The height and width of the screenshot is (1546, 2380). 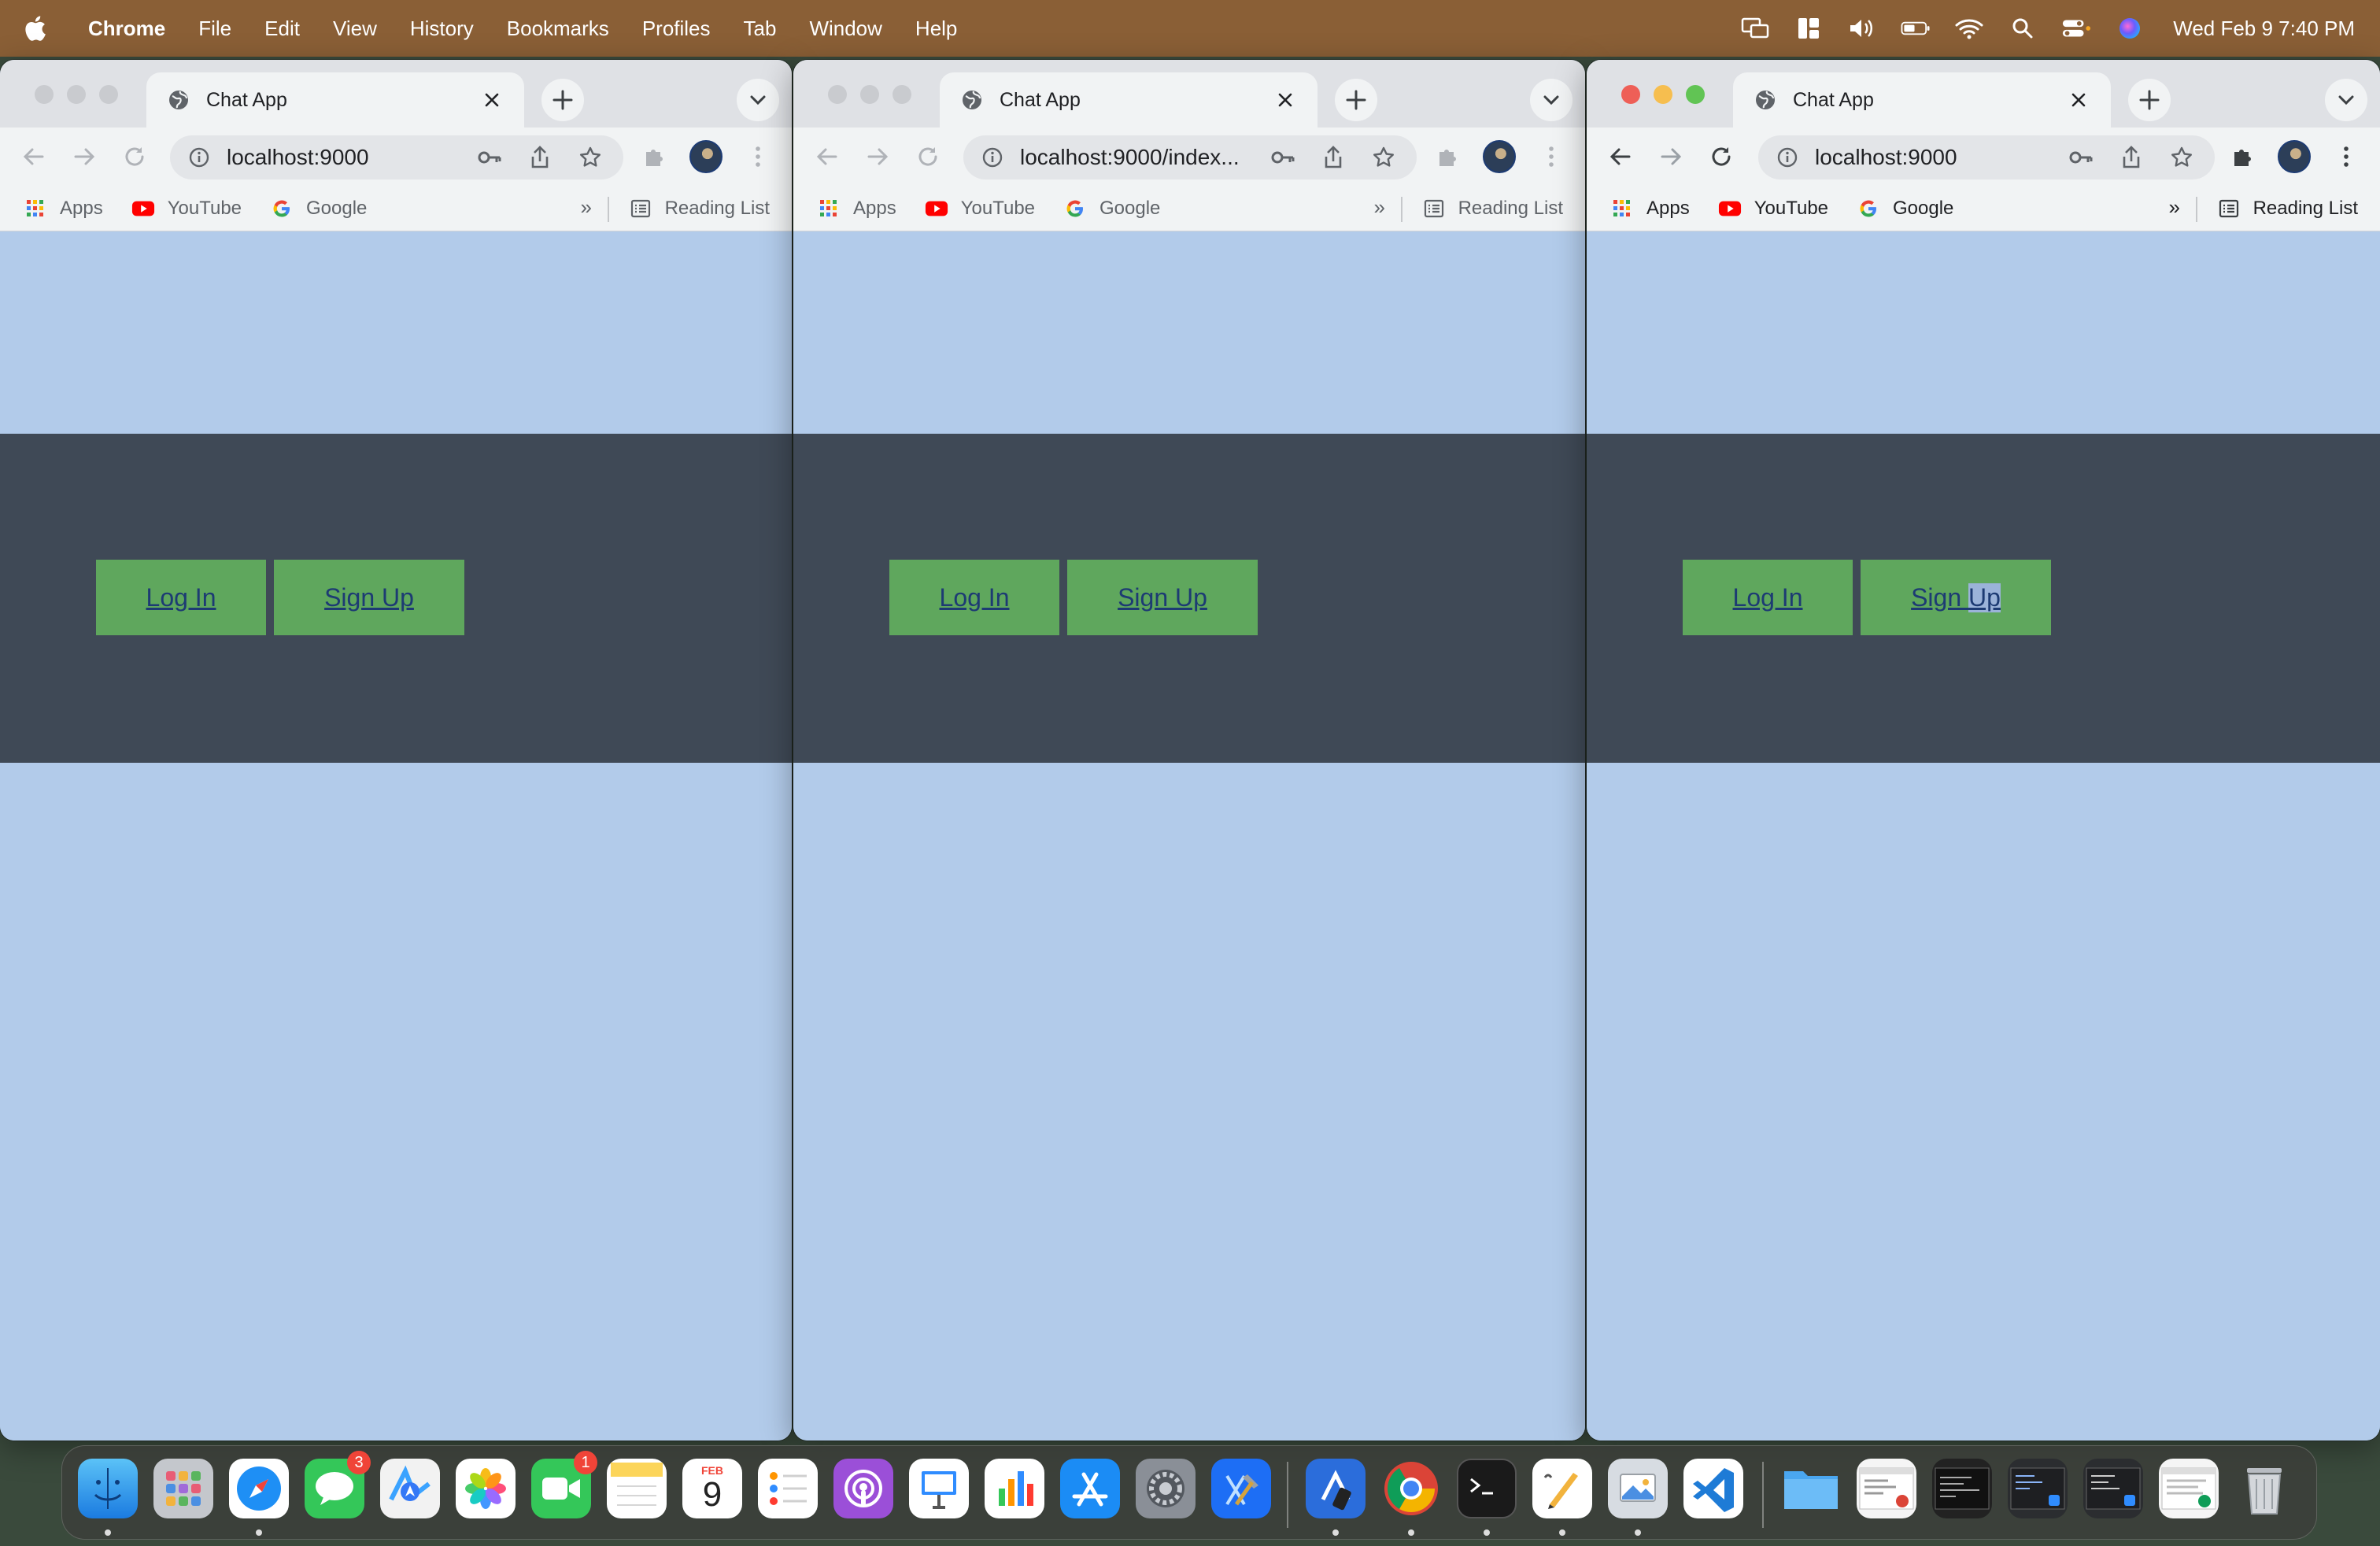 I want to click on menu-edit: Edit, so click(x=282, y=29).